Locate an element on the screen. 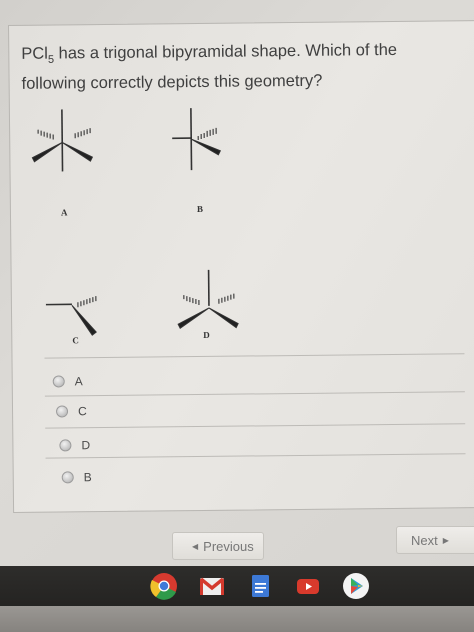 The height and width of the screenshot is (632, 474). figure-b-structure is located at coordinates (197, 139).